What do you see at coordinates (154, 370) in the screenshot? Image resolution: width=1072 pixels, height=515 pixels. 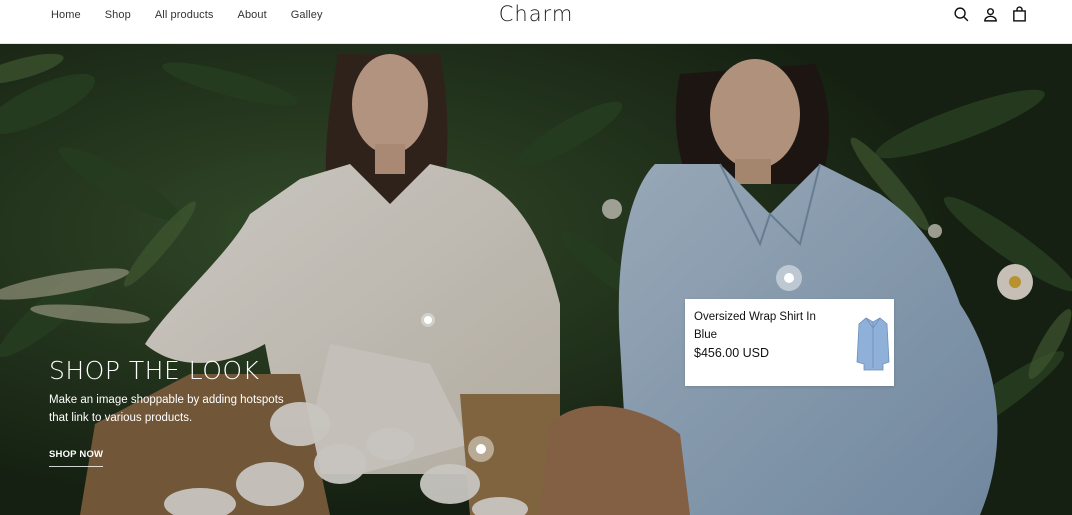 I see `hero-title: SHOP THE LOOK` at bounding box center [154, 370].